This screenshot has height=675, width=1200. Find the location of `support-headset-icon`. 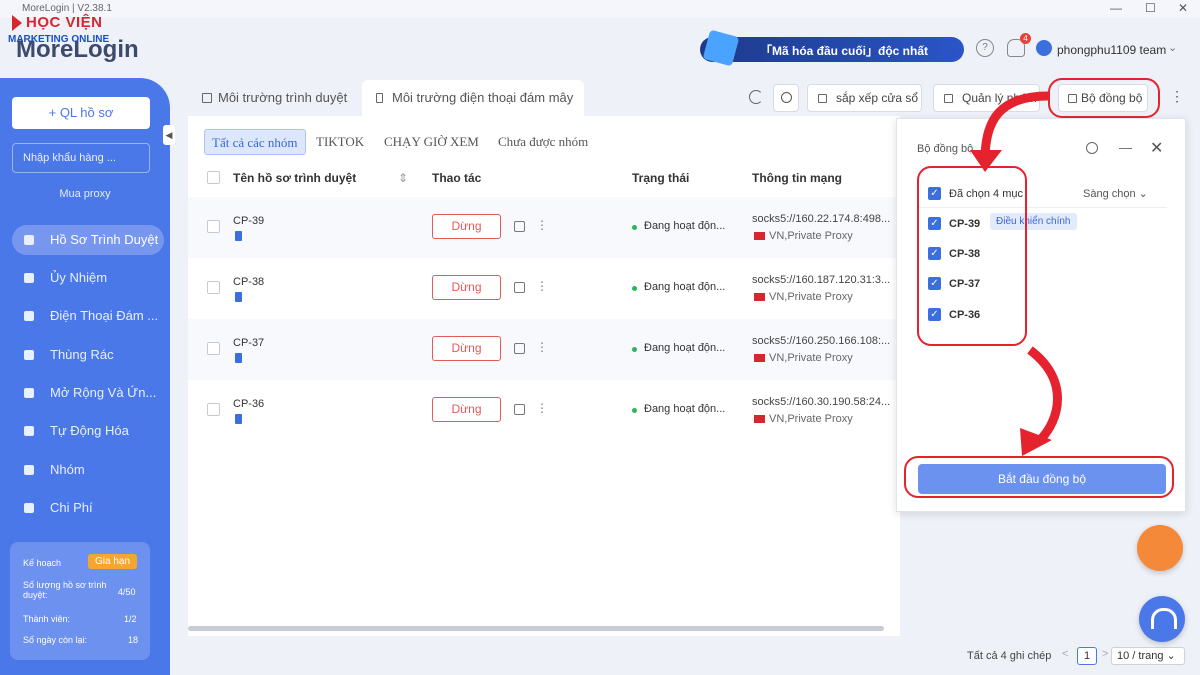

support-headset-icon is located at coordinates (1162, 619).